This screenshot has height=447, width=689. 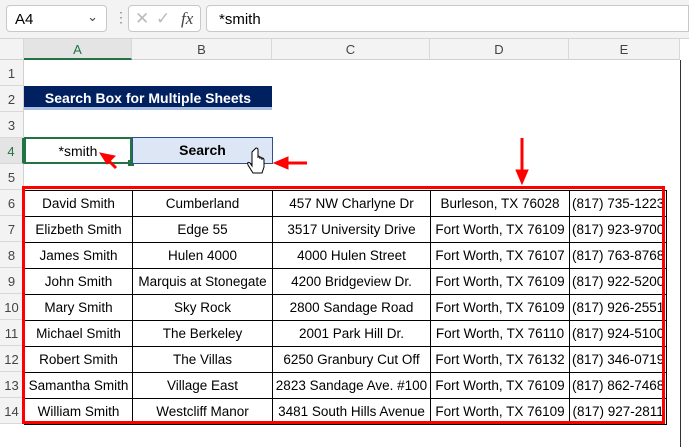 I want to click on arrow-diagonal-icon, so click(x=108, y=161).